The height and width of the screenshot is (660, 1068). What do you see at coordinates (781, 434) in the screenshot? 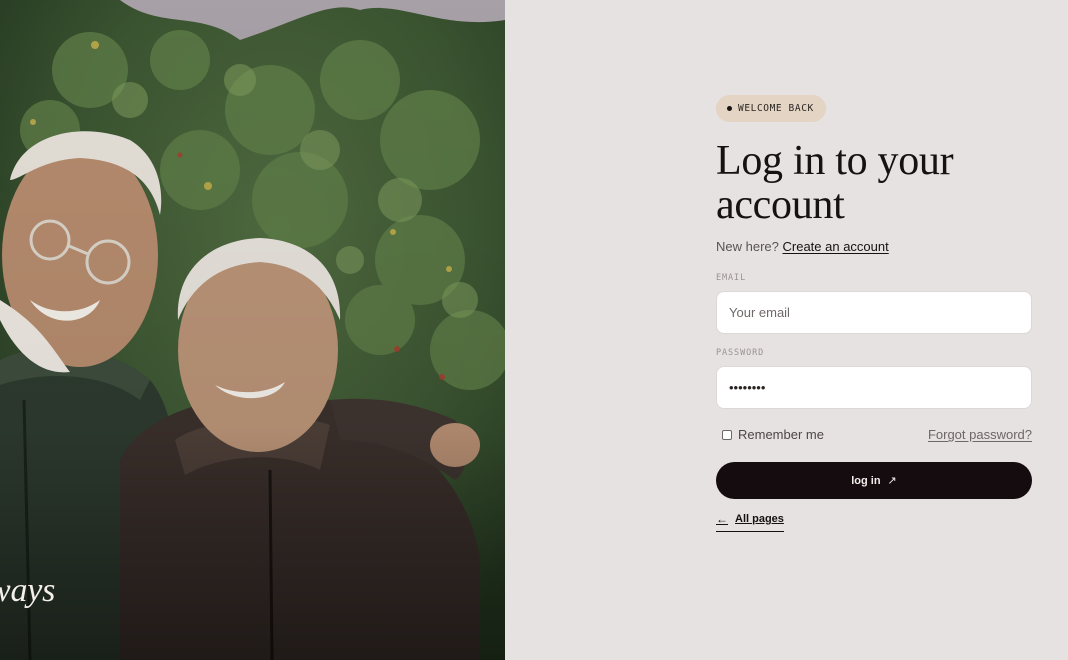
I see `remember-me-label: Remember me` at bounding box center [781, 434].